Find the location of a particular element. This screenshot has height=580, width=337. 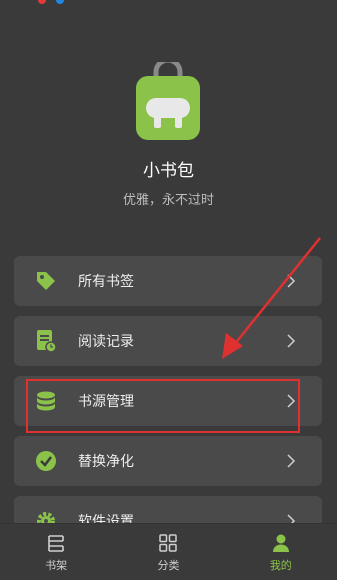

check-badge-icon is located at coordinates (46, 461).